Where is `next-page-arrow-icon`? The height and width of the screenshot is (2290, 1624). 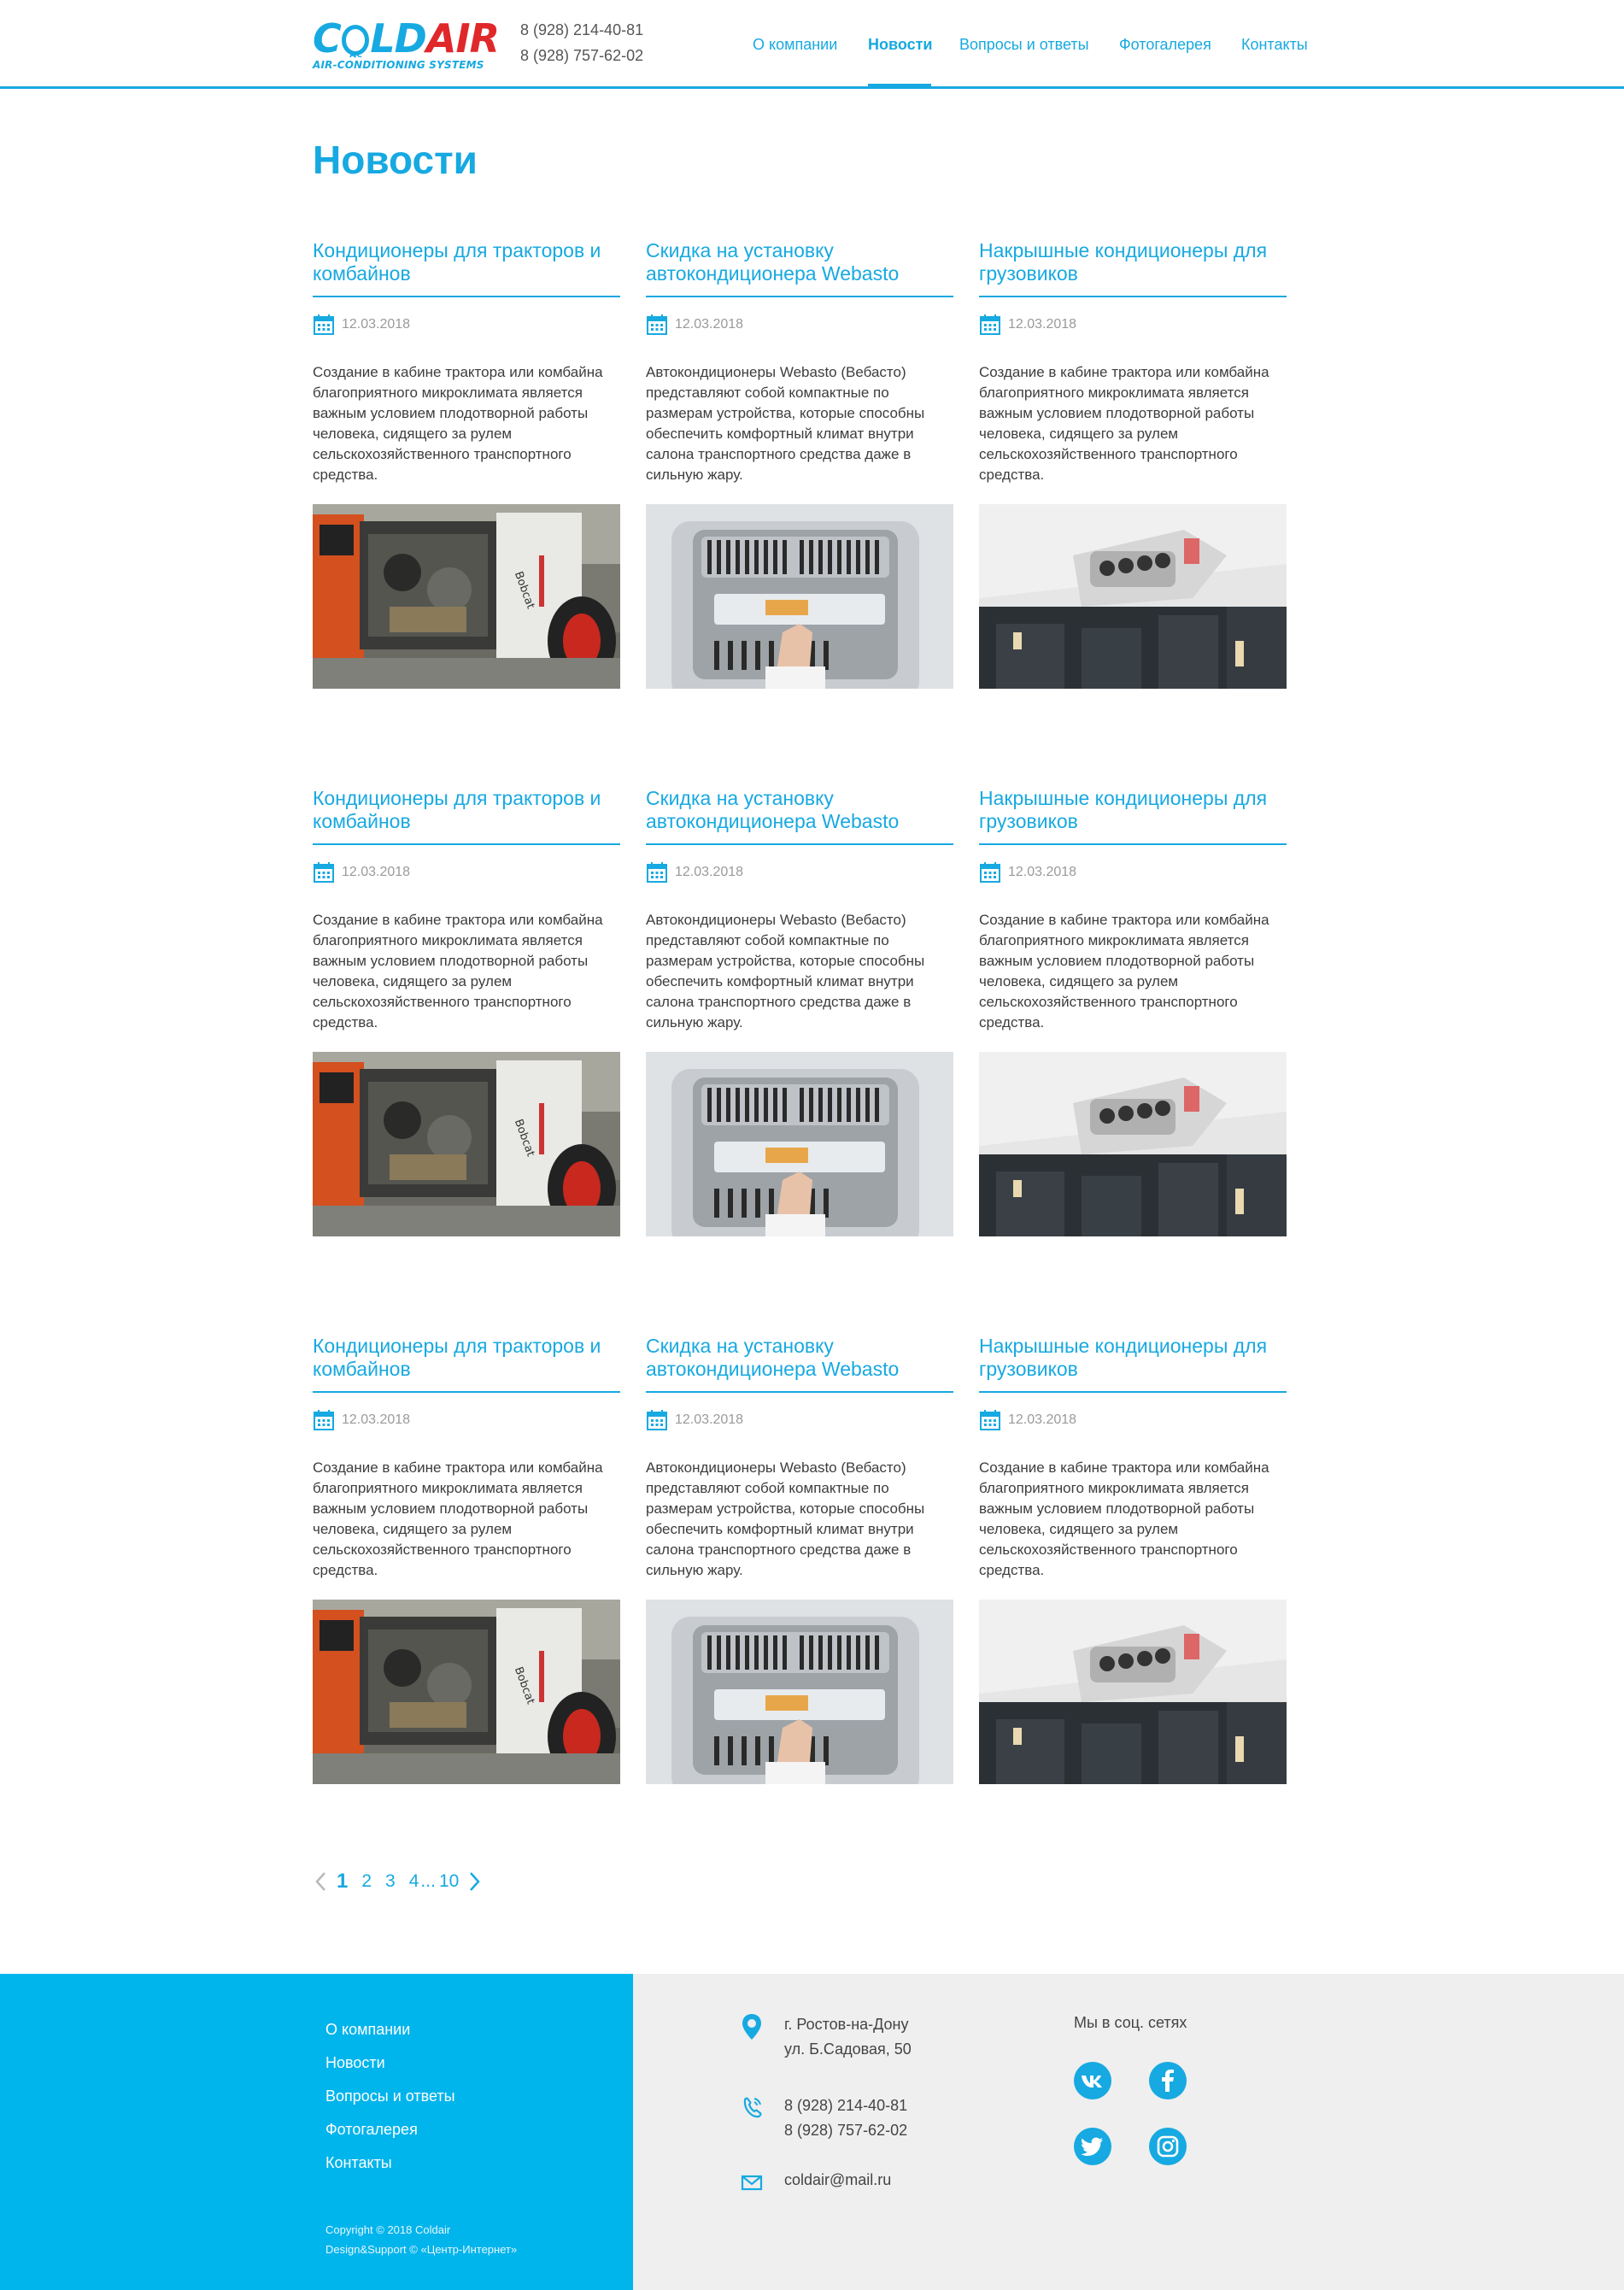
next-page-arrow-icon is located at coordinates (474, 1881).